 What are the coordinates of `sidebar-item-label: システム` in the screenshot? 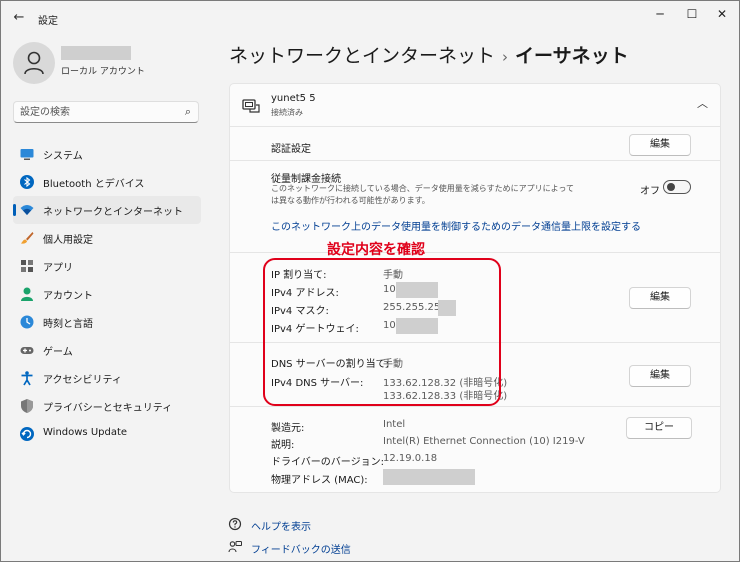 It's located at (63, 156).